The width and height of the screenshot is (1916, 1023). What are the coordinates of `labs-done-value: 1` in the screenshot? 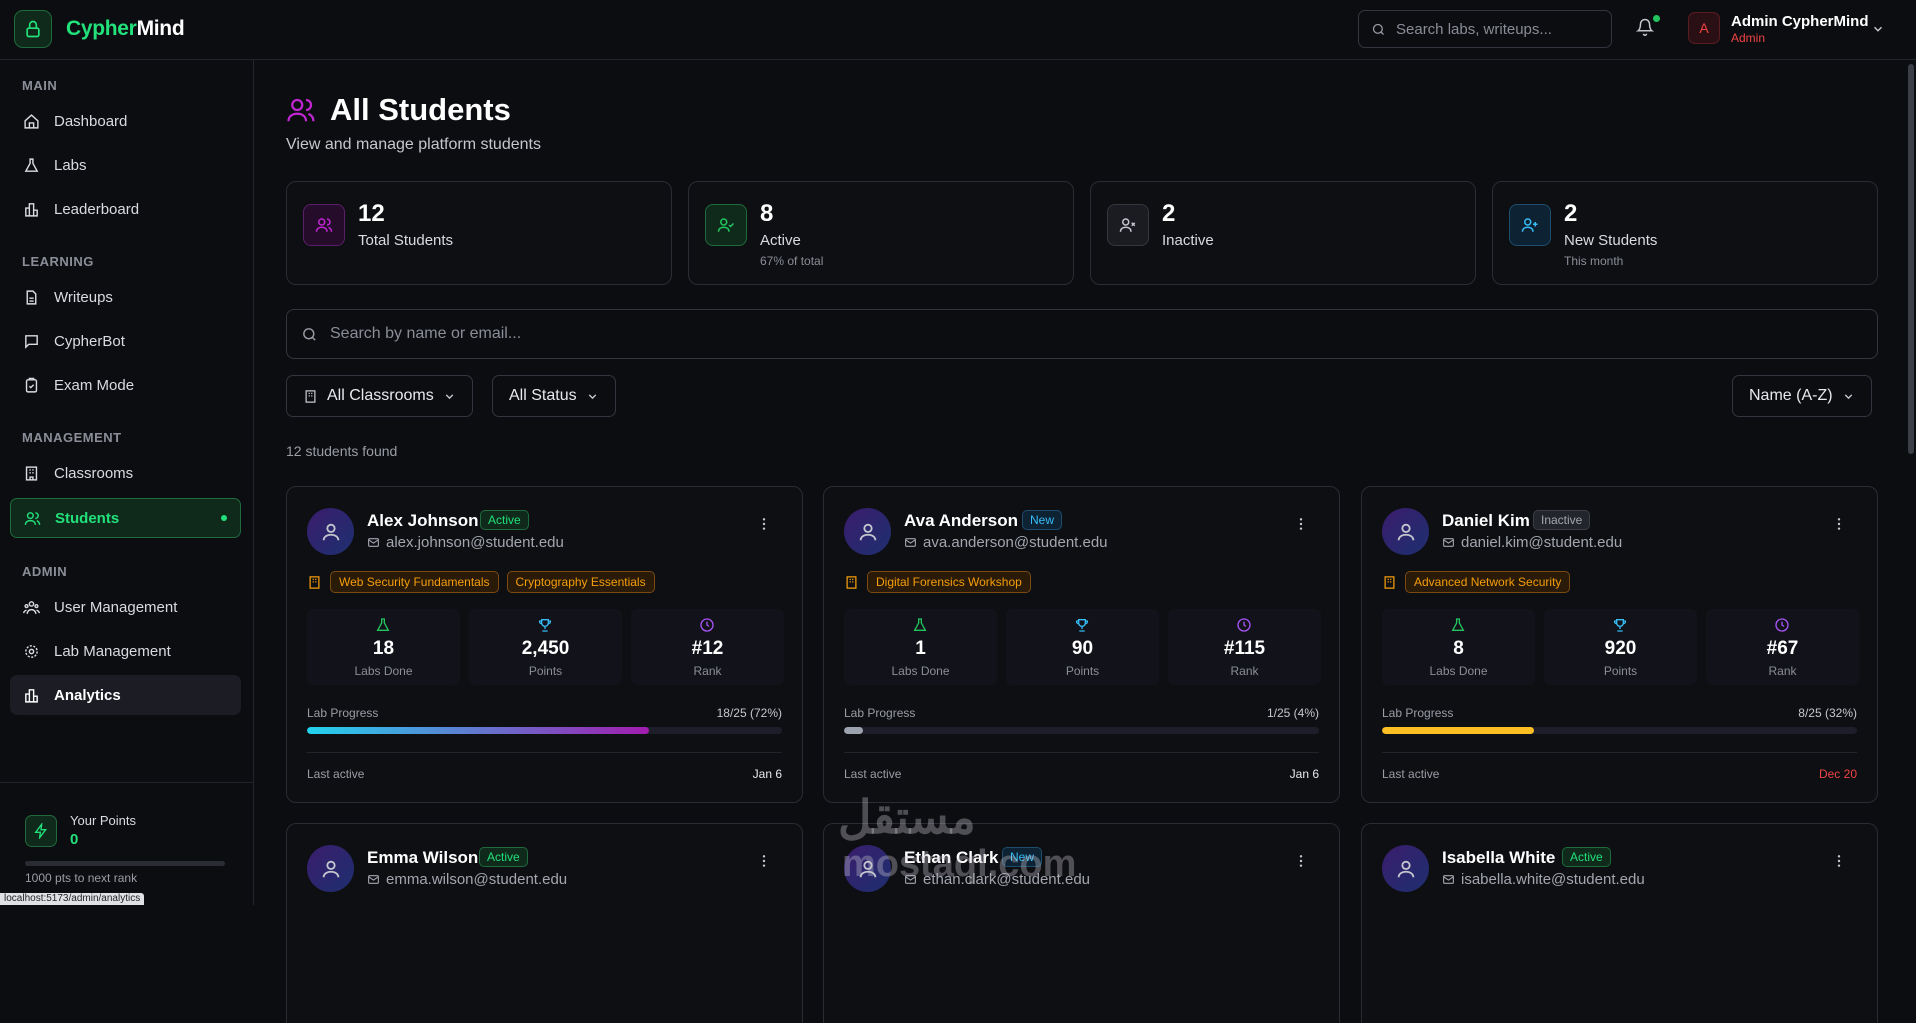 It's located at (920, 648).